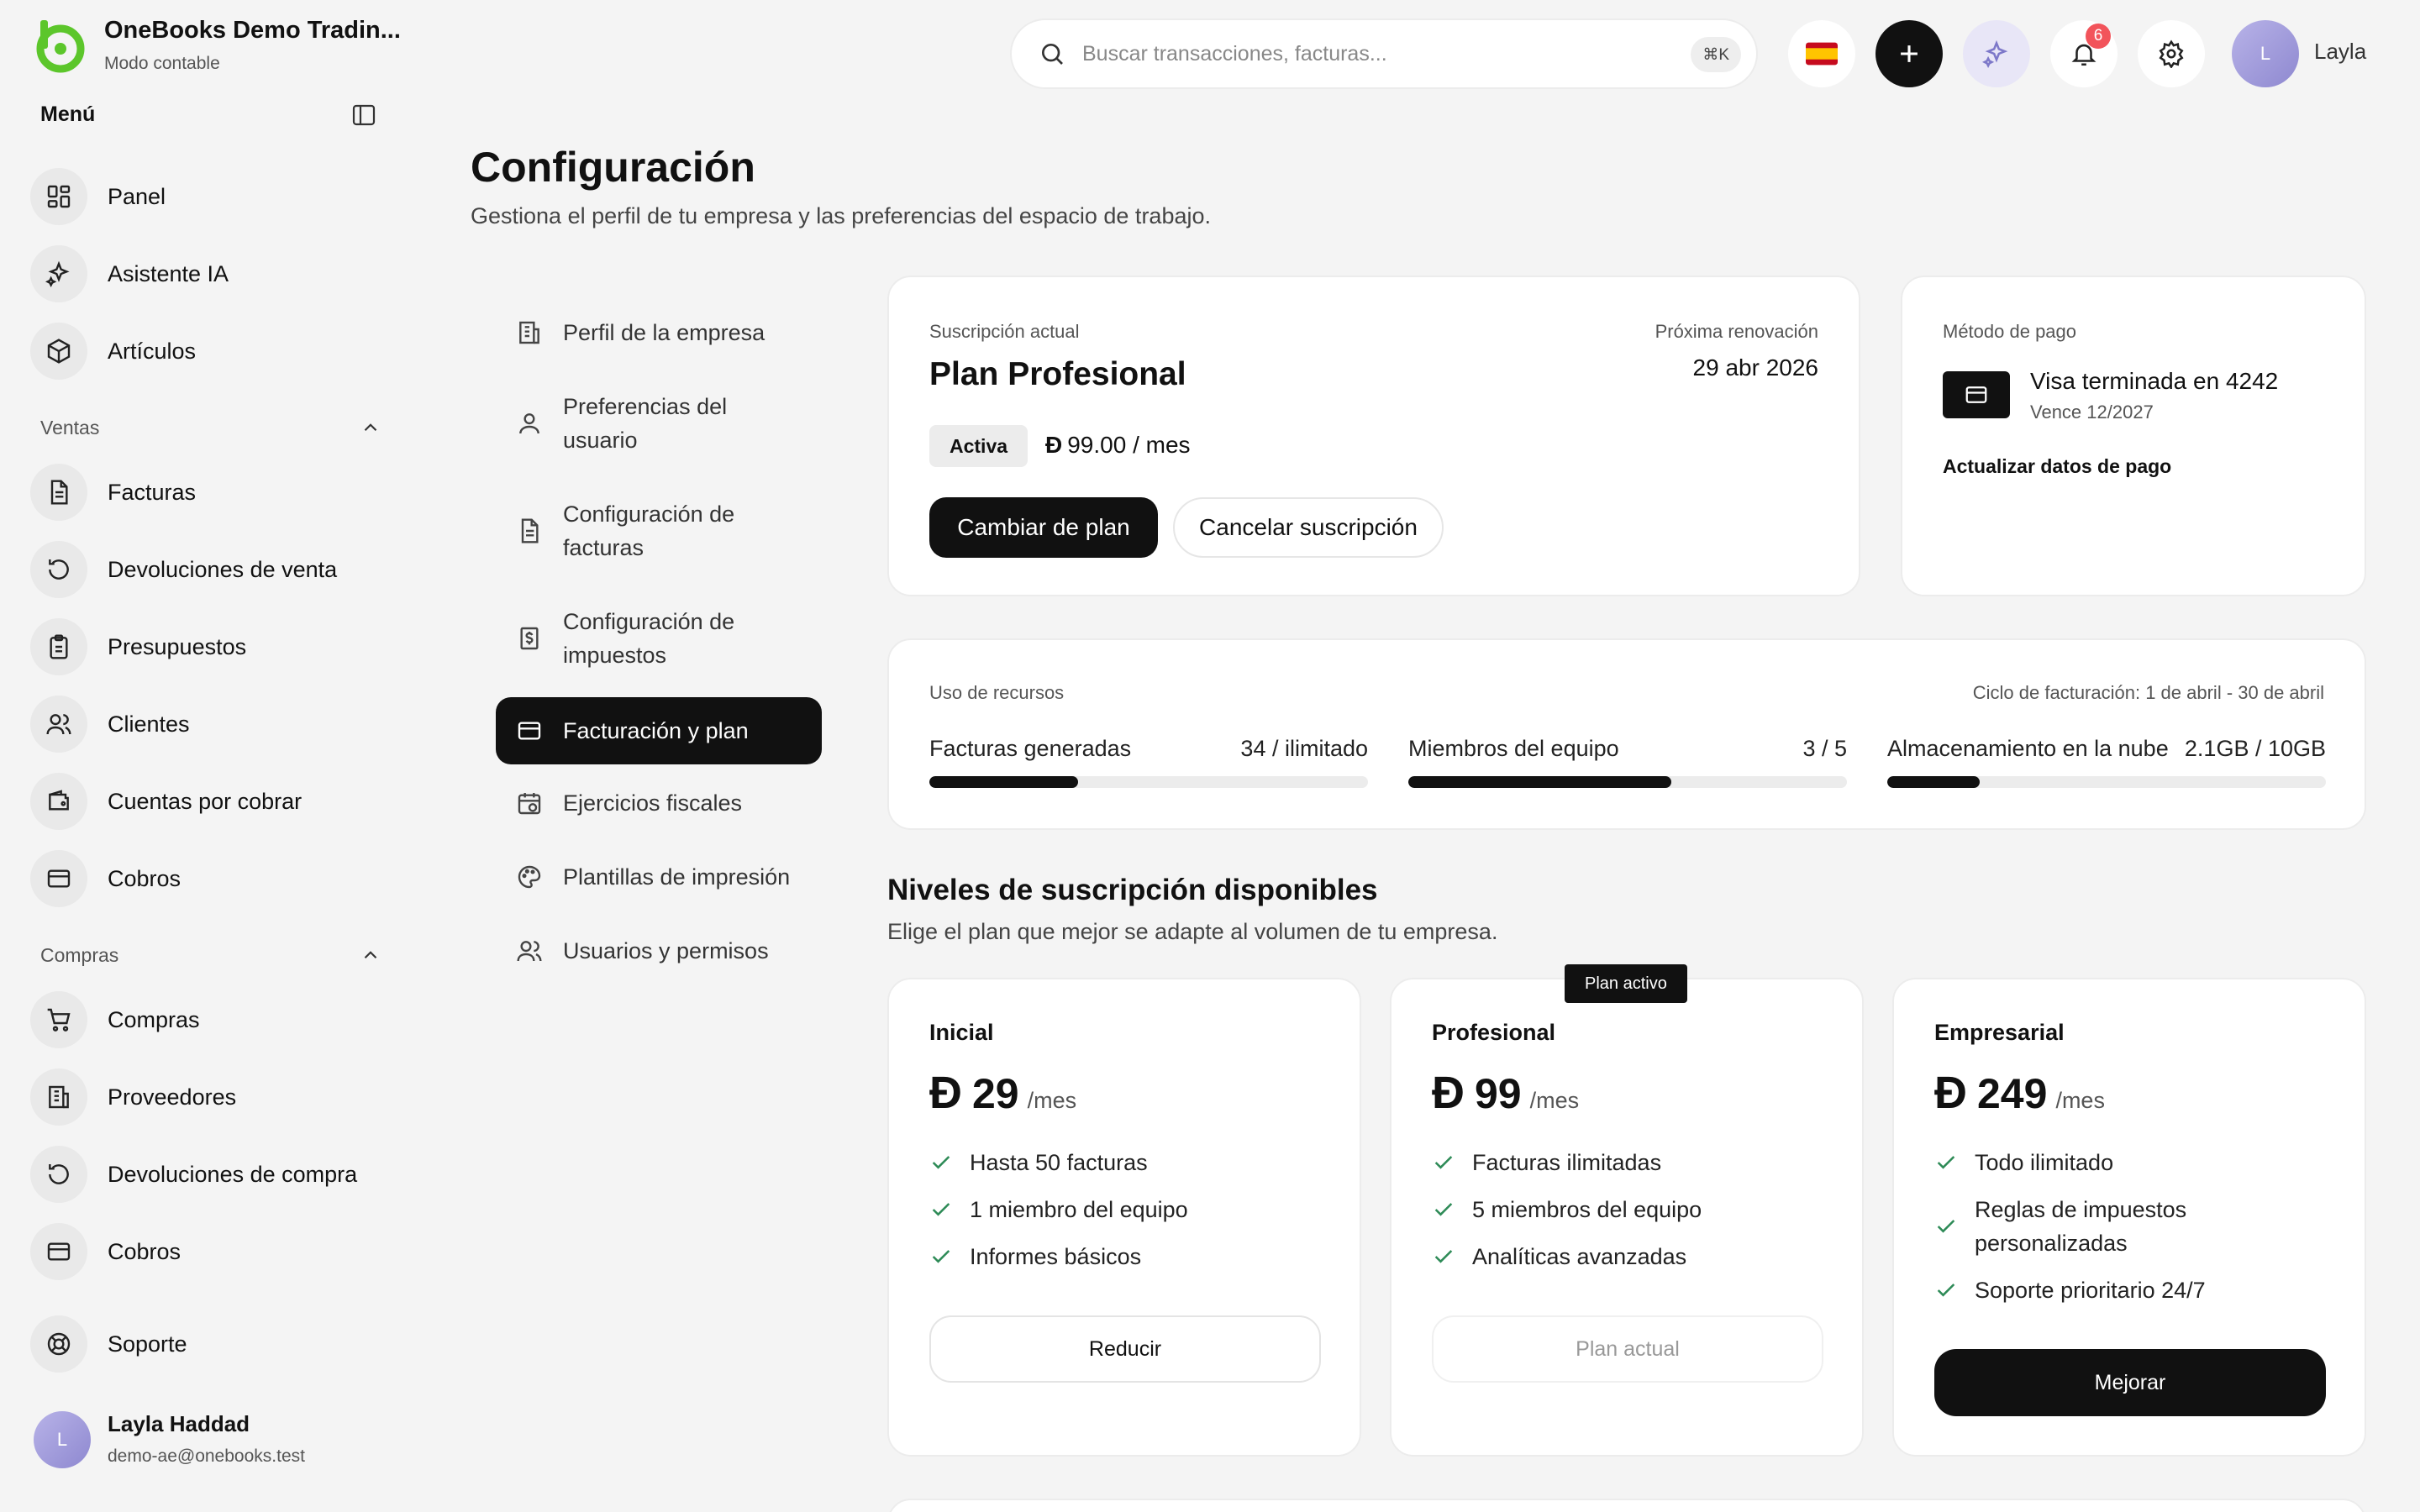  What do you see at coordinates (1035, 1256) in the screenshot?
I see `feature-item: Informes básicos` at bounding box center [1035, 1256].